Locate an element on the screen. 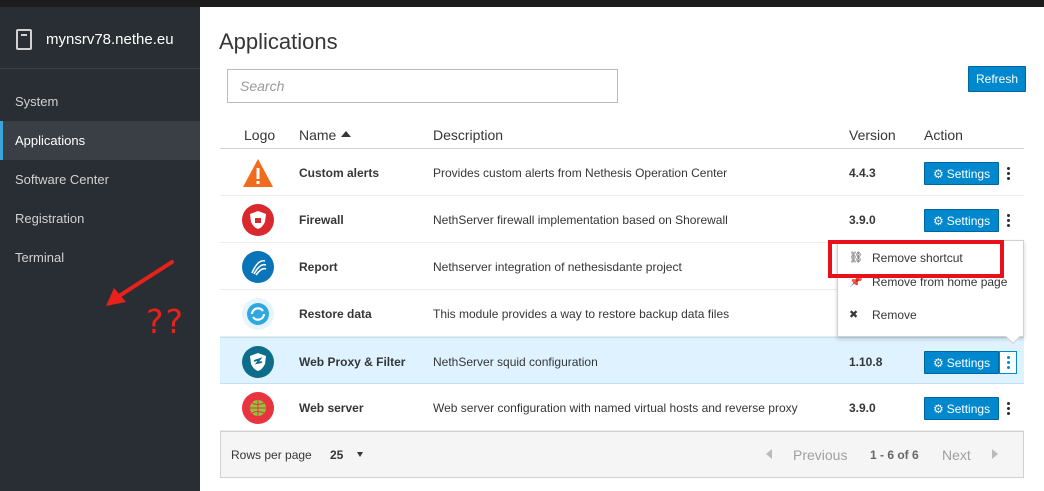  menu-item-remove: ✖ Remove is located at coordinates (930, 315).